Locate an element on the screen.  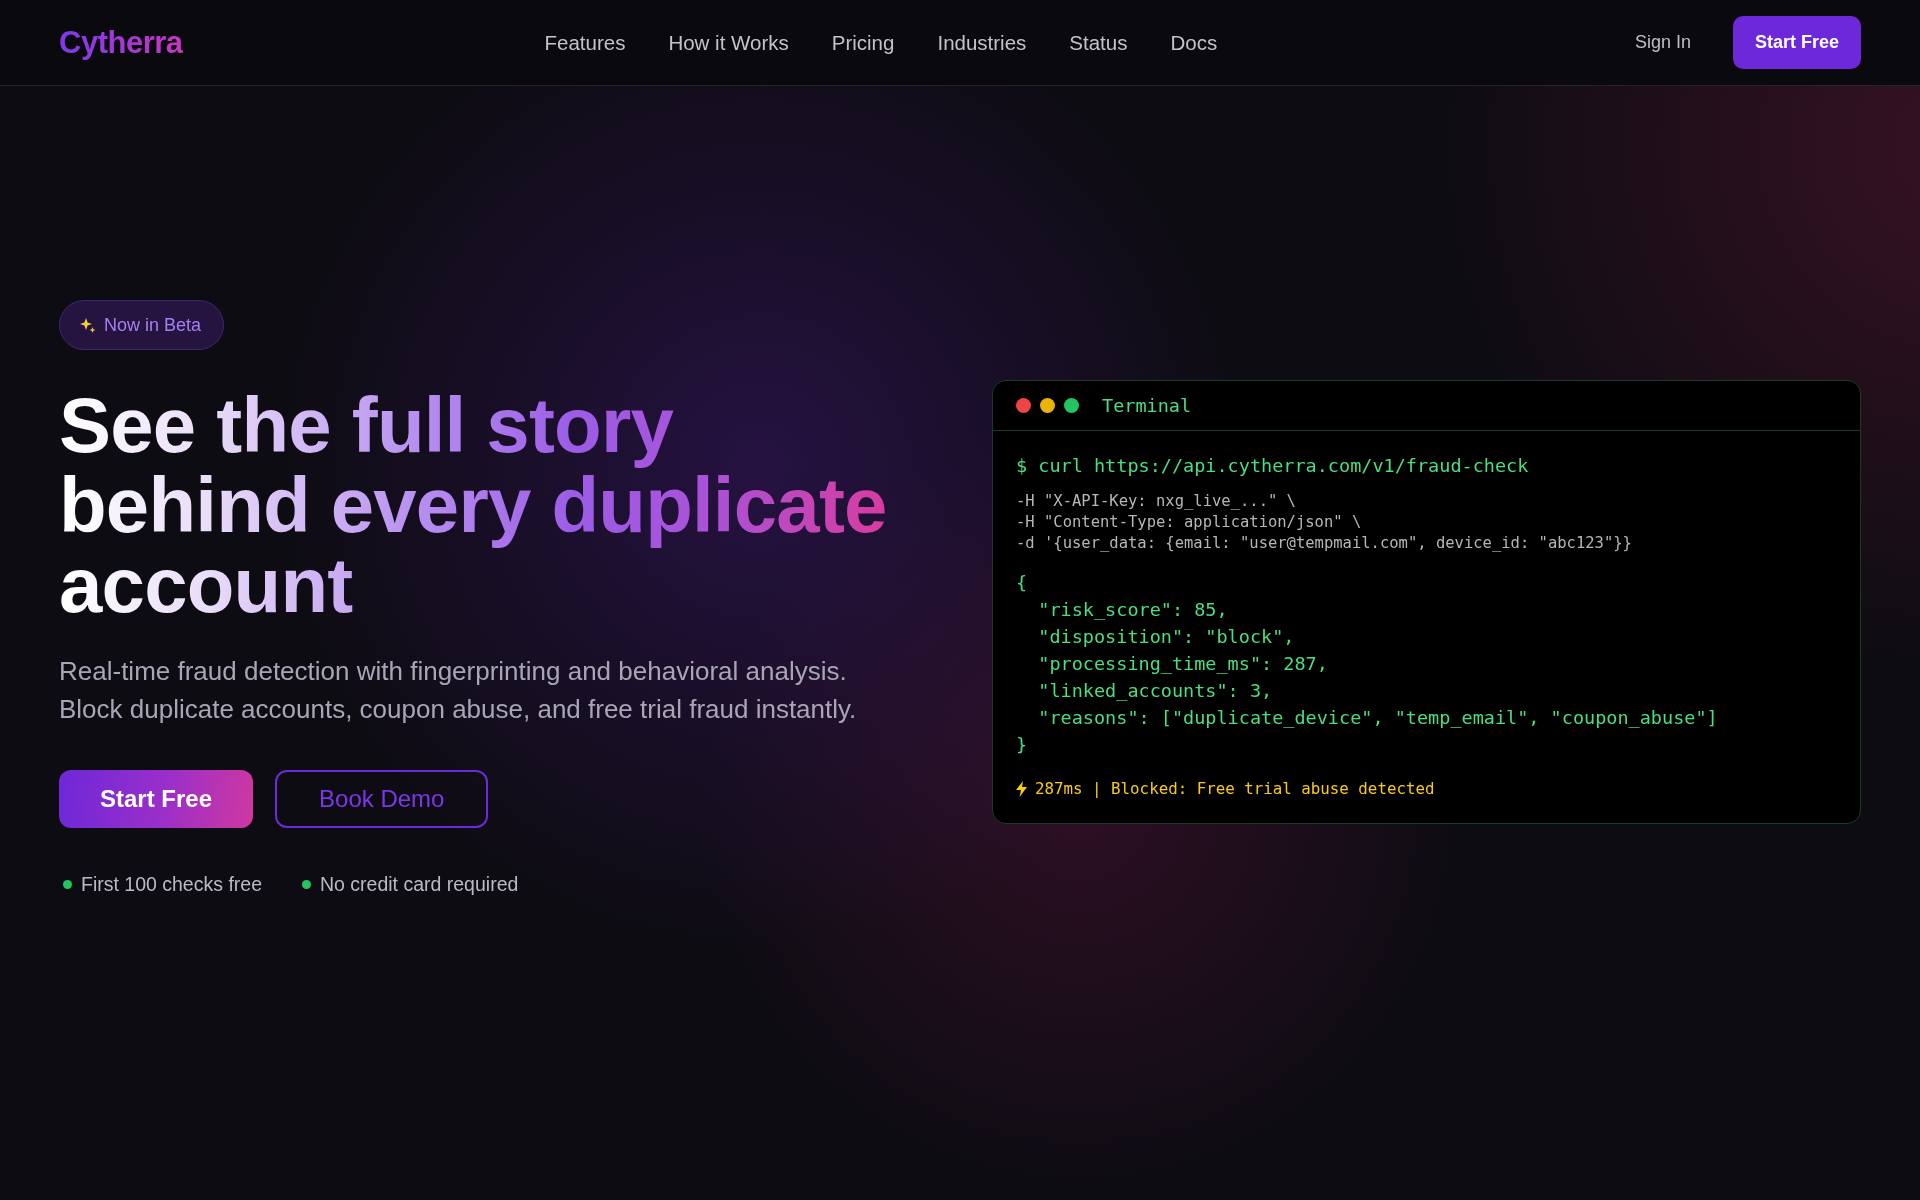
nav-link: Status is located at coordinates (1098, 42).